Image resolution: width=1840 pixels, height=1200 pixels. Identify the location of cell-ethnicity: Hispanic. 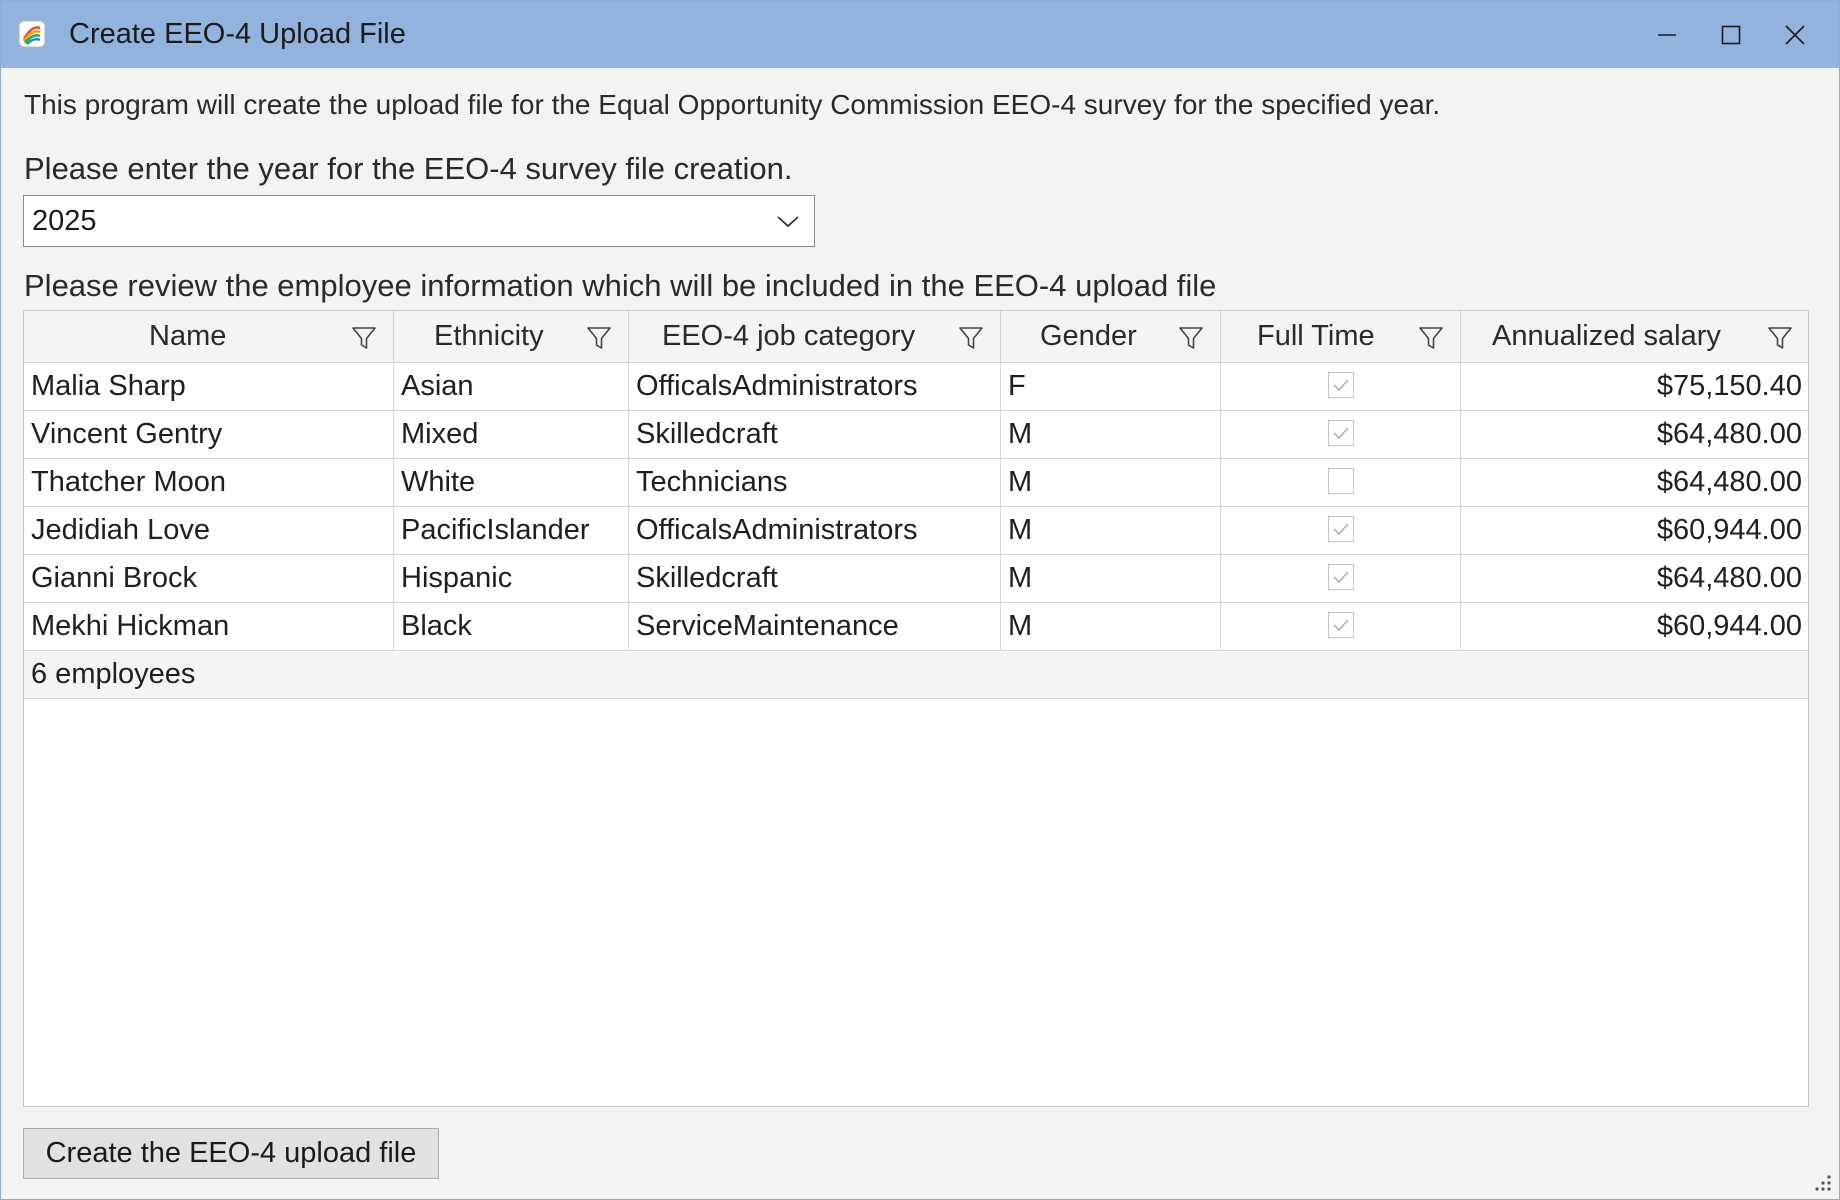
(511, 578).